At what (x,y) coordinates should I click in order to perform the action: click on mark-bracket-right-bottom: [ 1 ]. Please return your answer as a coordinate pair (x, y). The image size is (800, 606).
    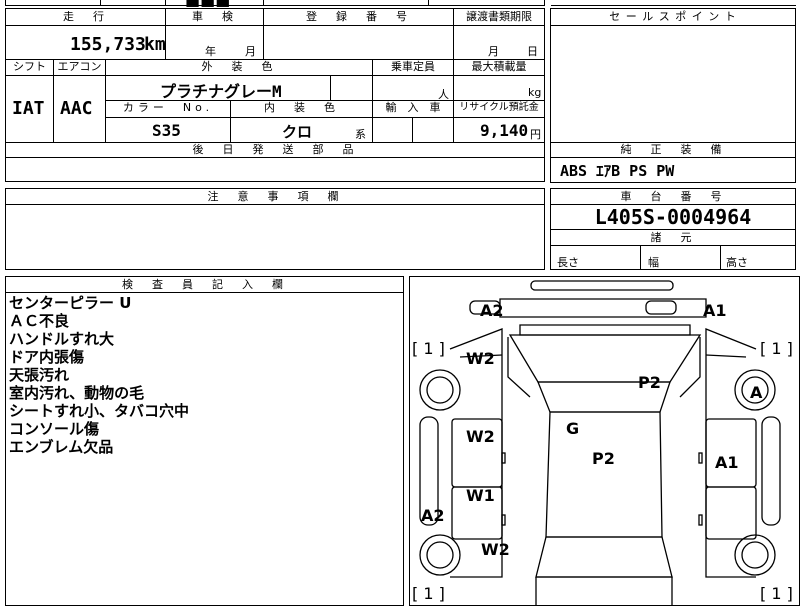
    Looking at the image, I should click on (776, 593).